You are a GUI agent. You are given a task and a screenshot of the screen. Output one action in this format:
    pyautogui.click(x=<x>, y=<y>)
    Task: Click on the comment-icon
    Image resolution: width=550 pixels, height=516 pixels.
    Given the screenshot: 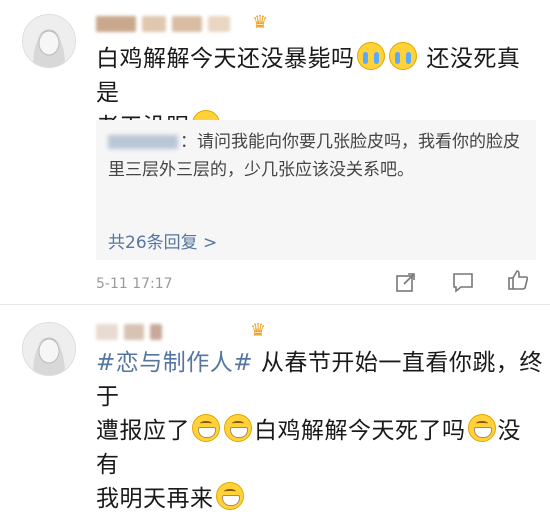 What is the action you would take?
    pyautogui.click(x=463, y=284)
    